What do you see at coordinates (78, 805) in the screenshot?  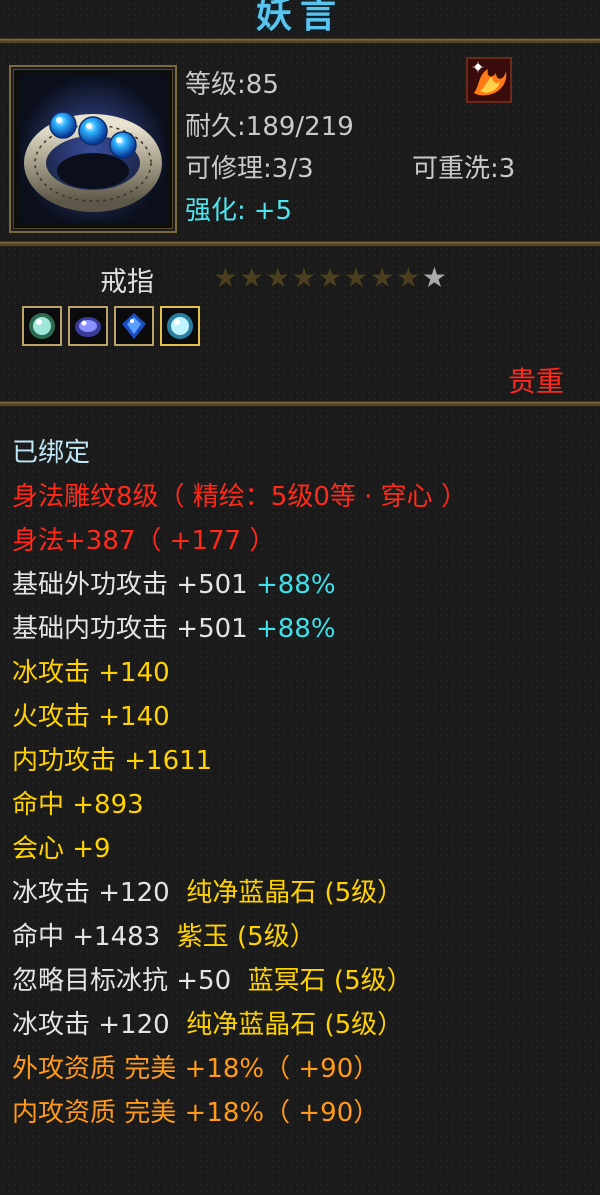 I see `hit-attr: 命中 +893` at bounding box center [78, 805].